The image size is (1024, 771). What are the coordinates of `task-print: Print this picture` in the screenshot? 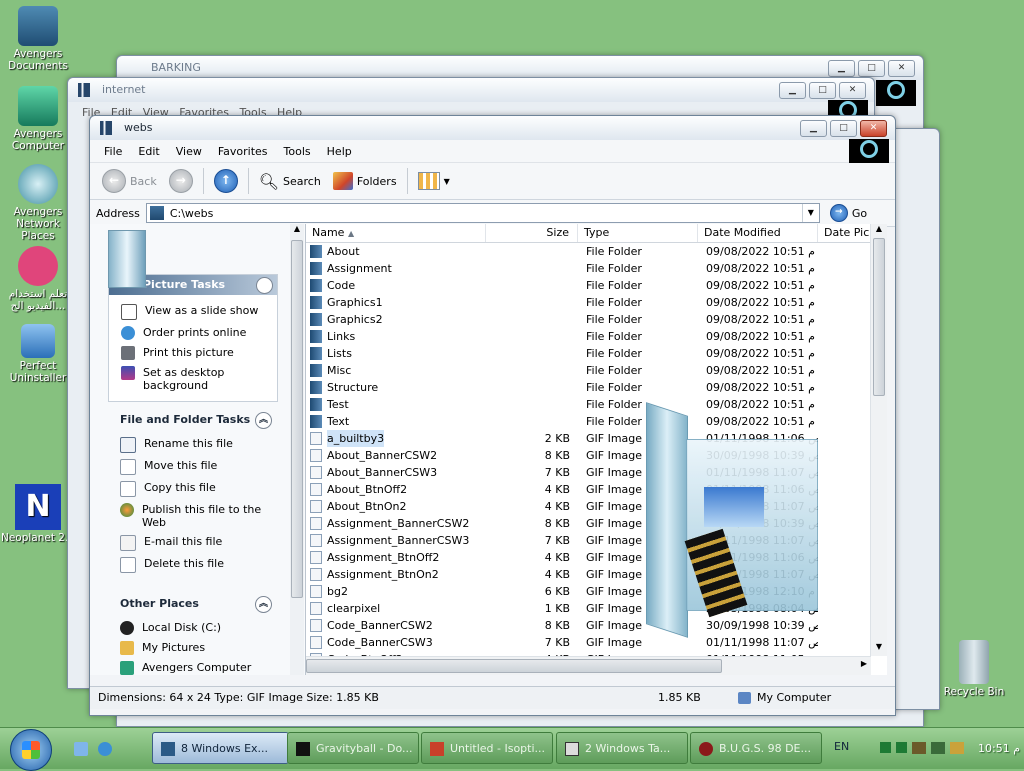 It's located at (193, 353).